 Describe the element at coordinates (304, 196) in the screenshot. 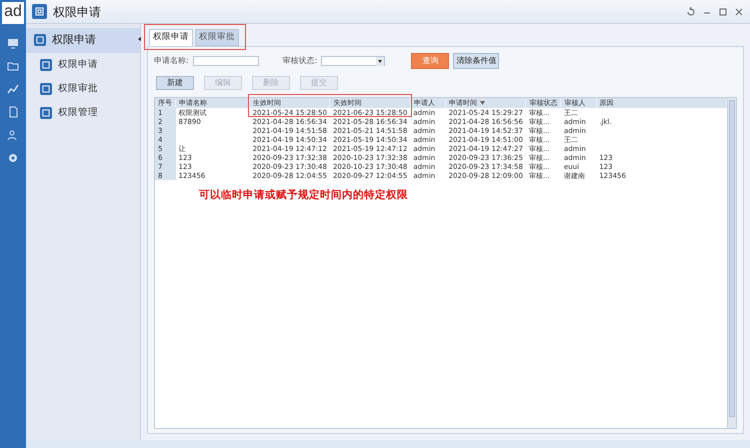

I see `annotation-text: 可以临时申请或赋予规定时间内的特定权限` at that location.